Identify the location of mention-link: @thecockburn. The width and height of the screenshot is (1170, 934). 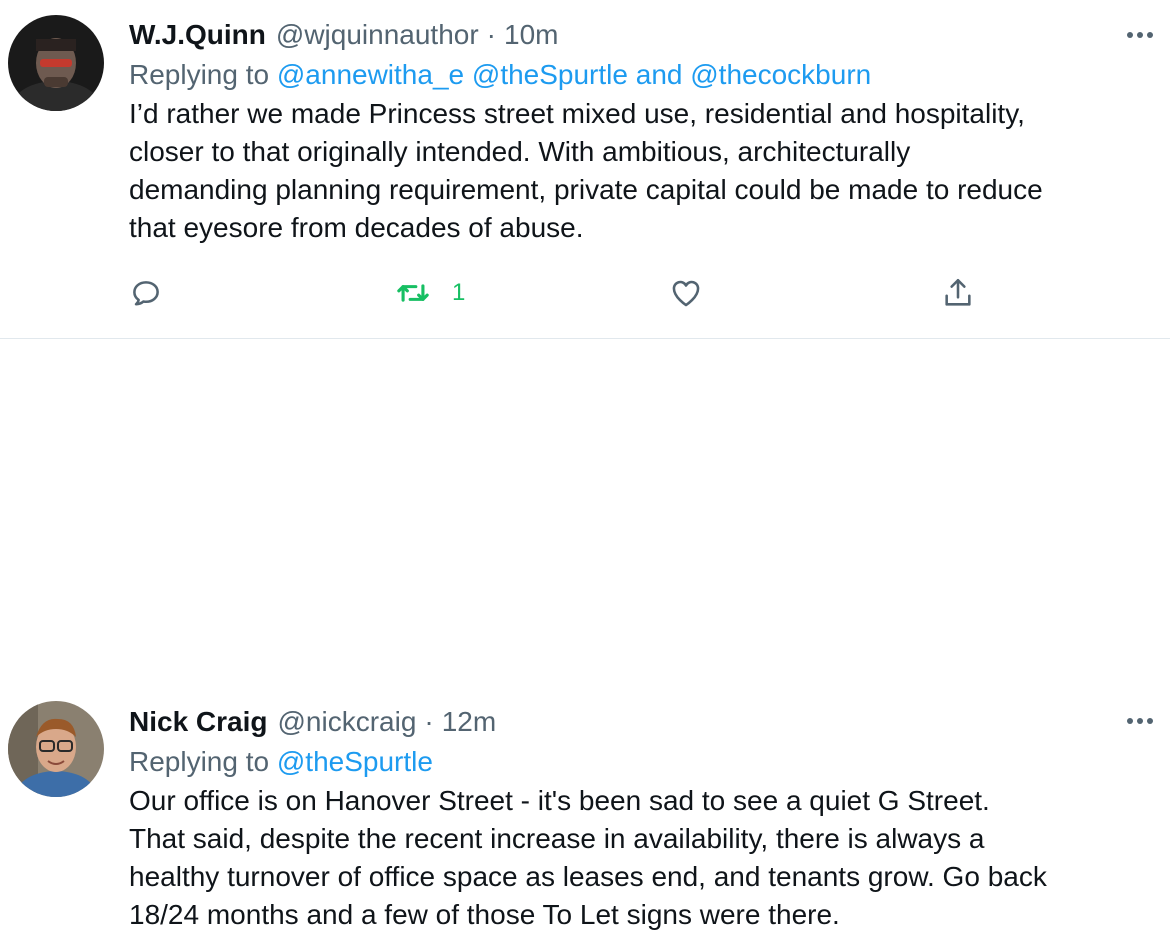
(780, 74).